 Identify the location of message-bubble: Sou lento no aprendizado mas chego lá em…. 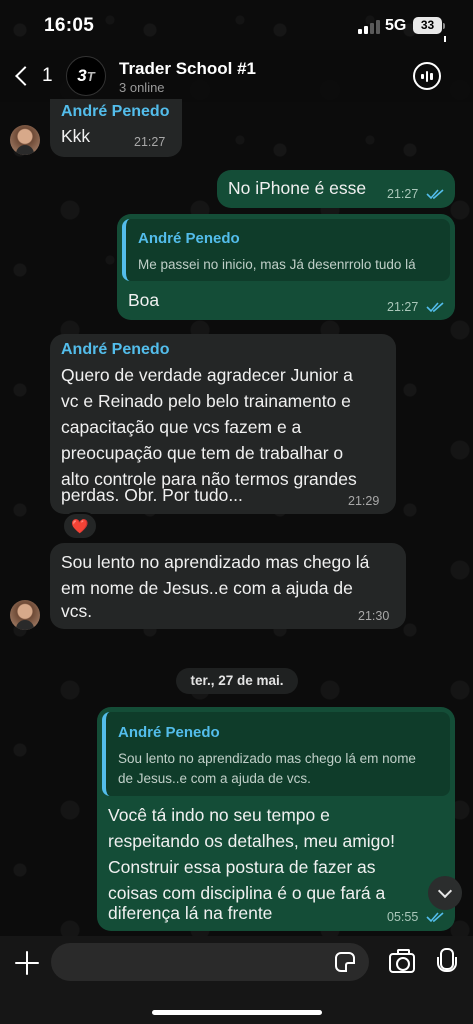
(228, 586).